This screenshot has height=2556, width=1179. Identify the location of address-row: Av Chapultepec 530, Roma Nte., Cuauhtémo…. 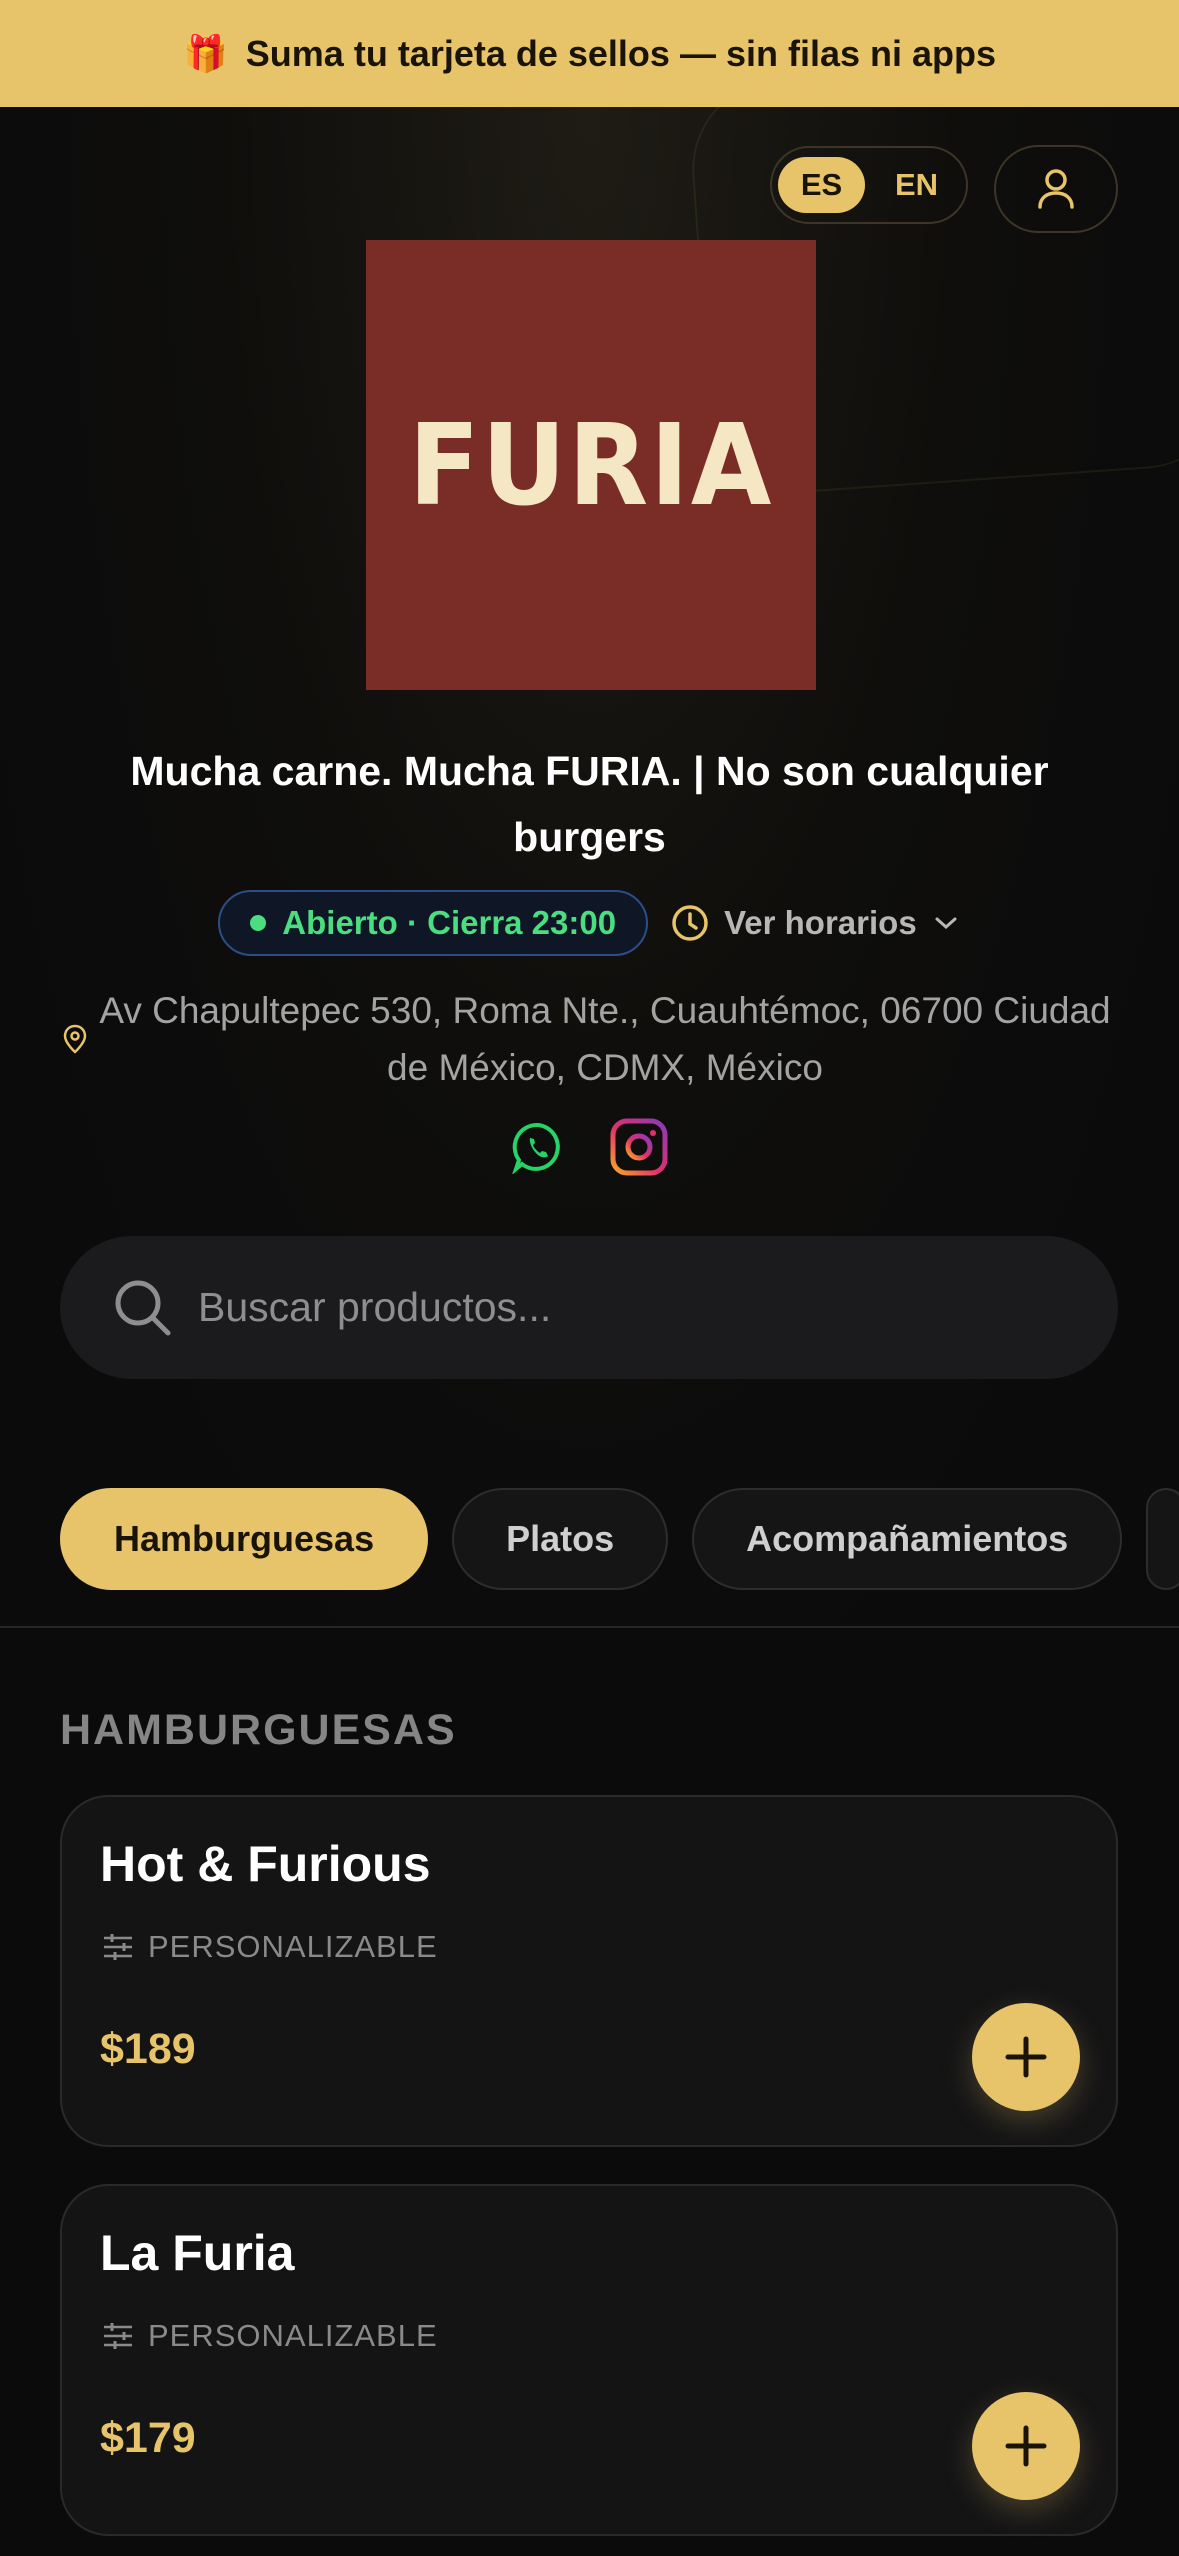
(590, 1039).